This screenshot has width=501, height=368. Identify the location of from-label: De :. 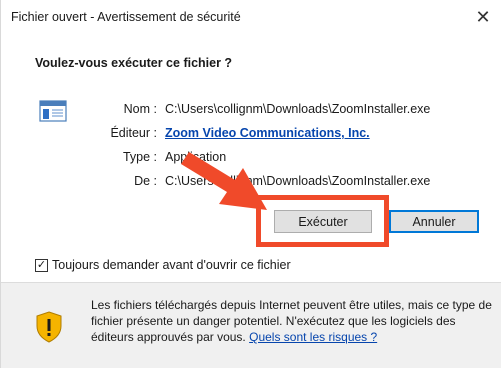
(145, 181).